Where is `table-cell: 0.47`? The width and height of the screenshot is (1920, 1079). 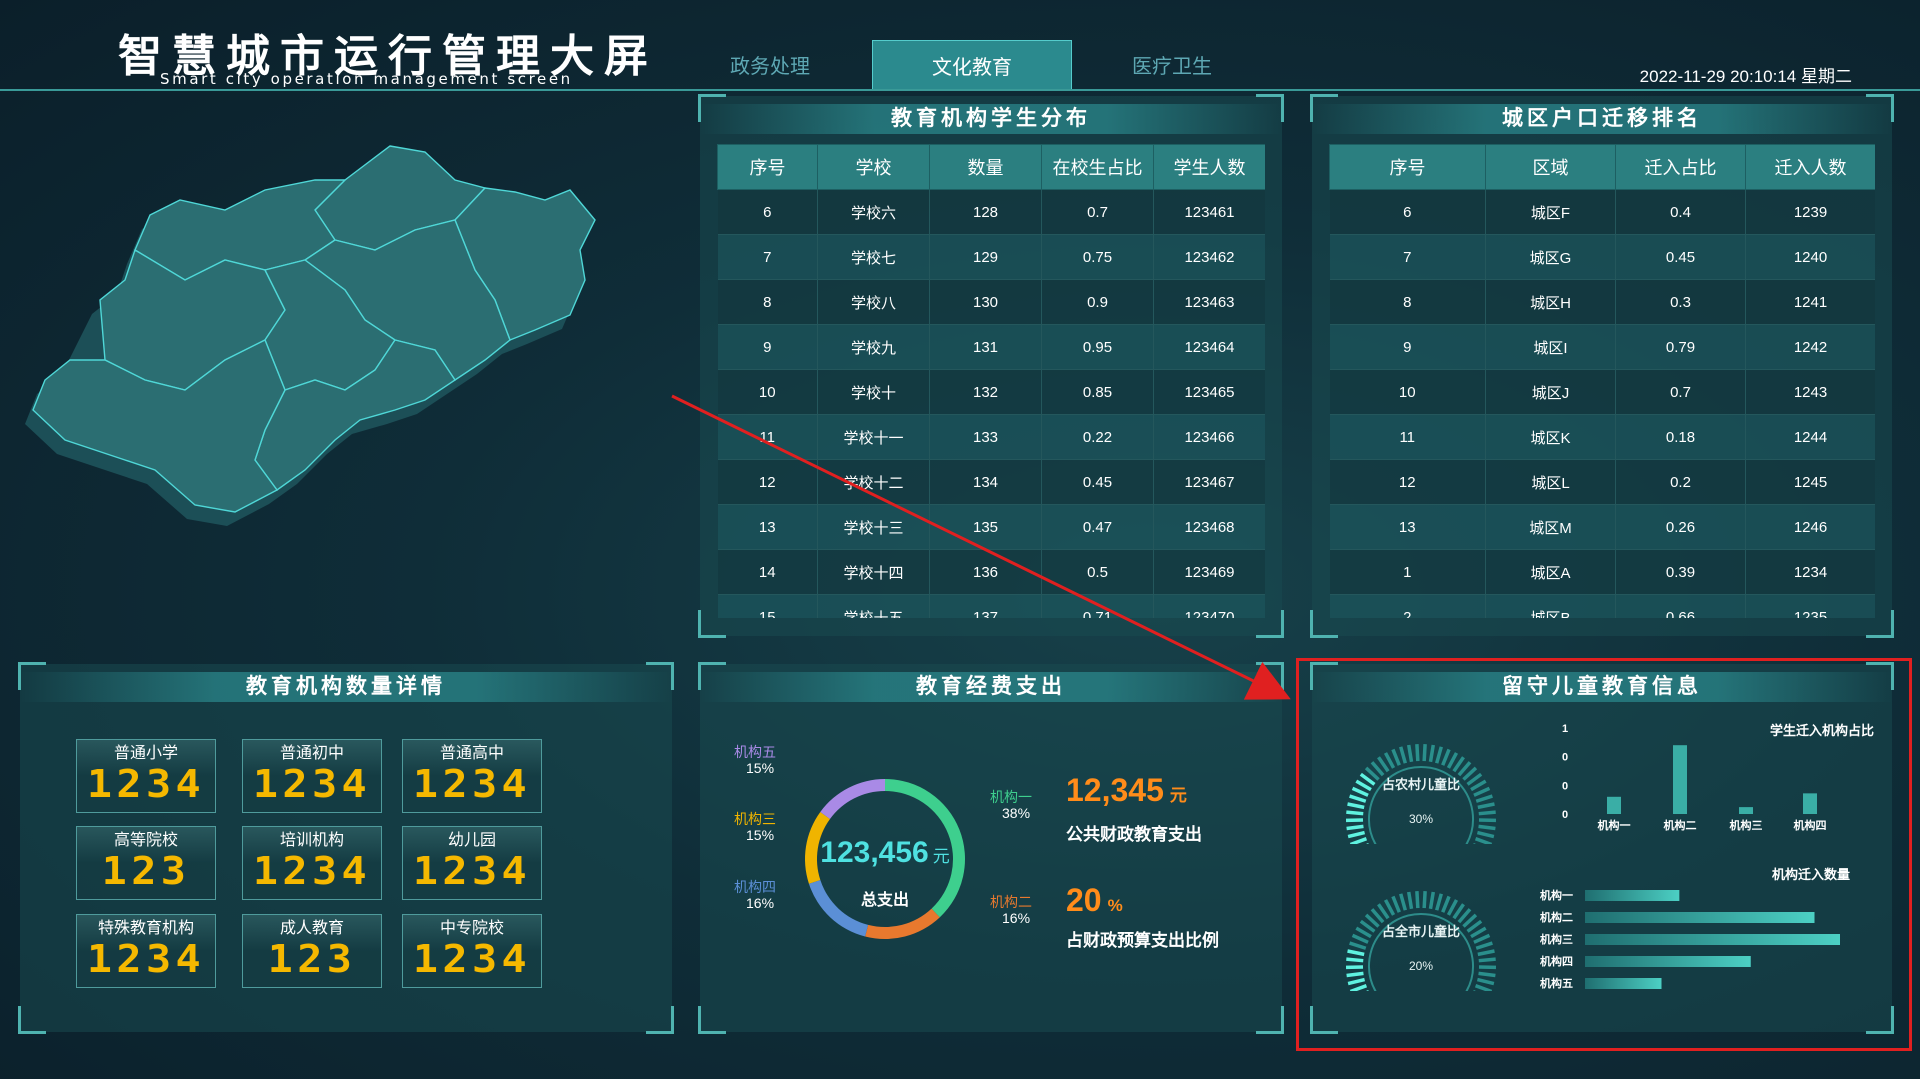 table-cell: 0.47 is located at coordinates (1097, 527).